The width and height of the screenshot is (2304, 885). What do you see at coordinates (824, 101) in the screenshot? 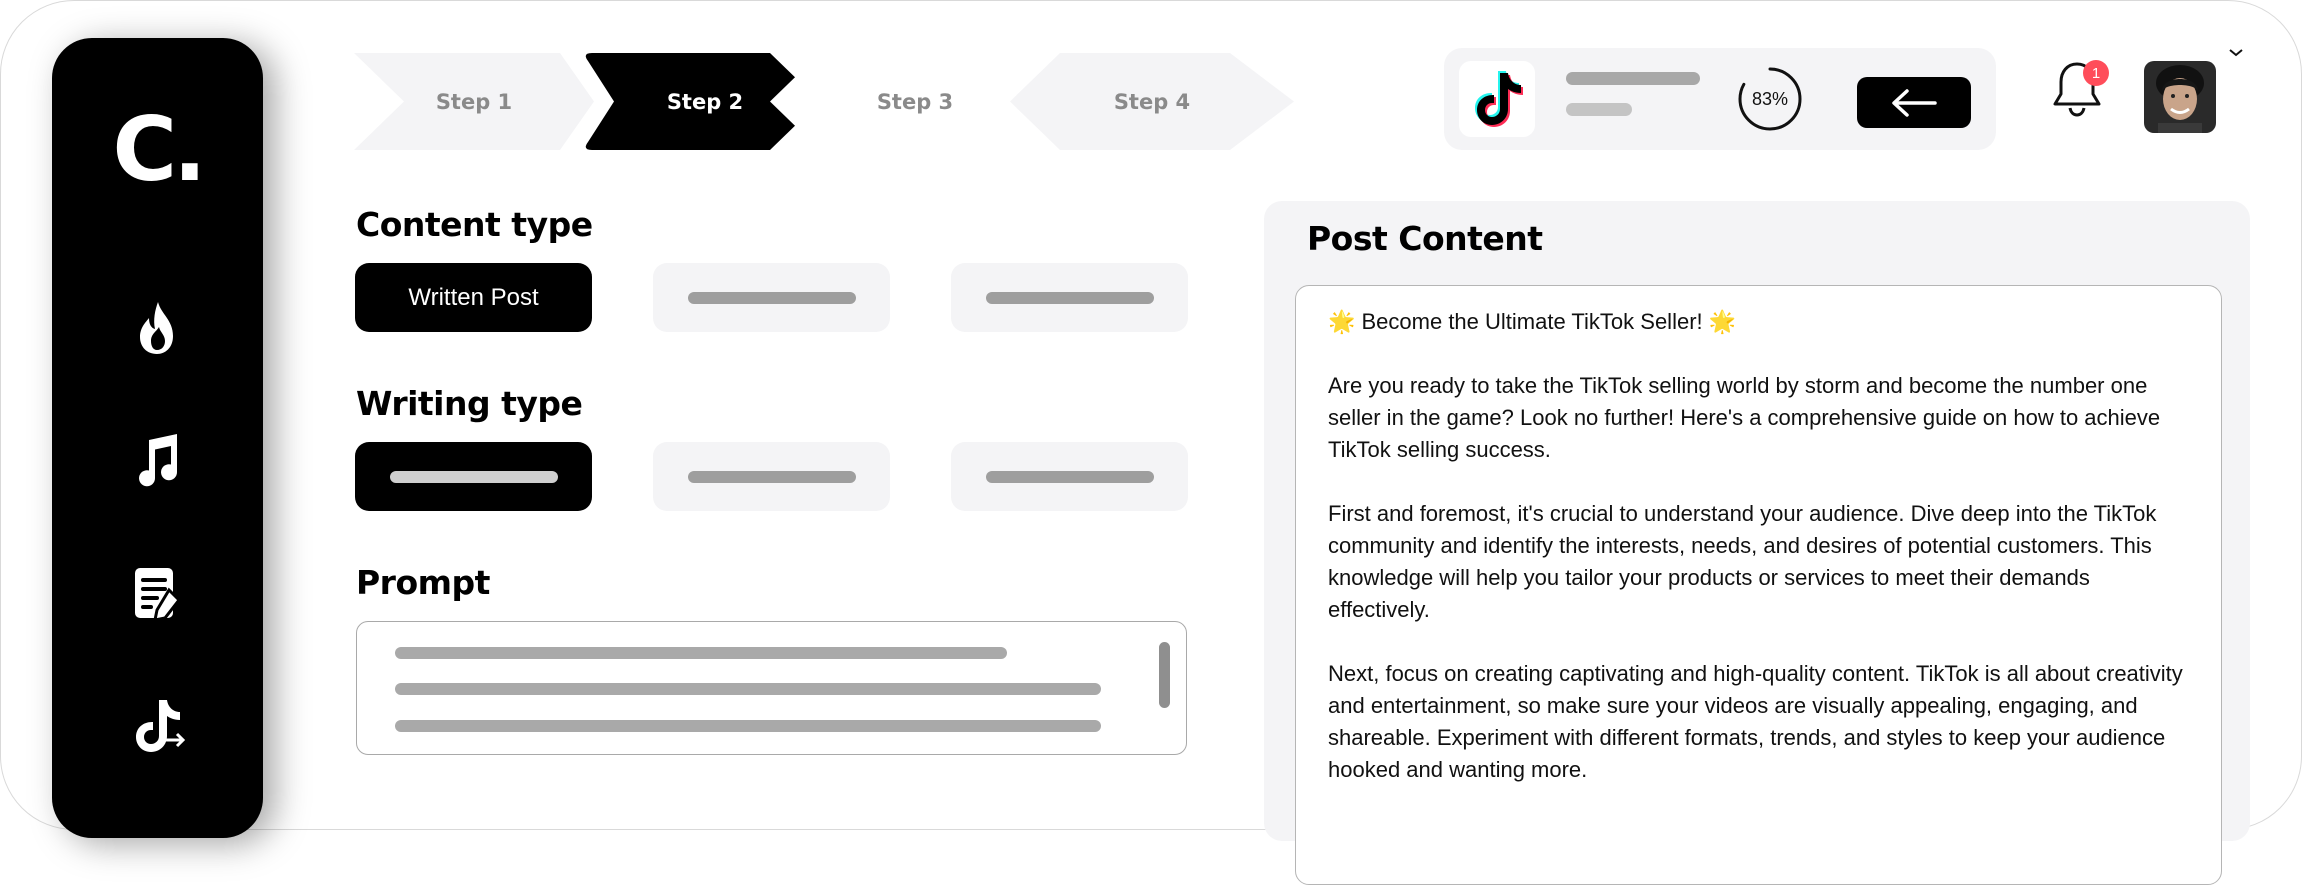
I see `step-progress: Step 1 Step 2 Step 3 Step 4` at bounding box center [824, 101].